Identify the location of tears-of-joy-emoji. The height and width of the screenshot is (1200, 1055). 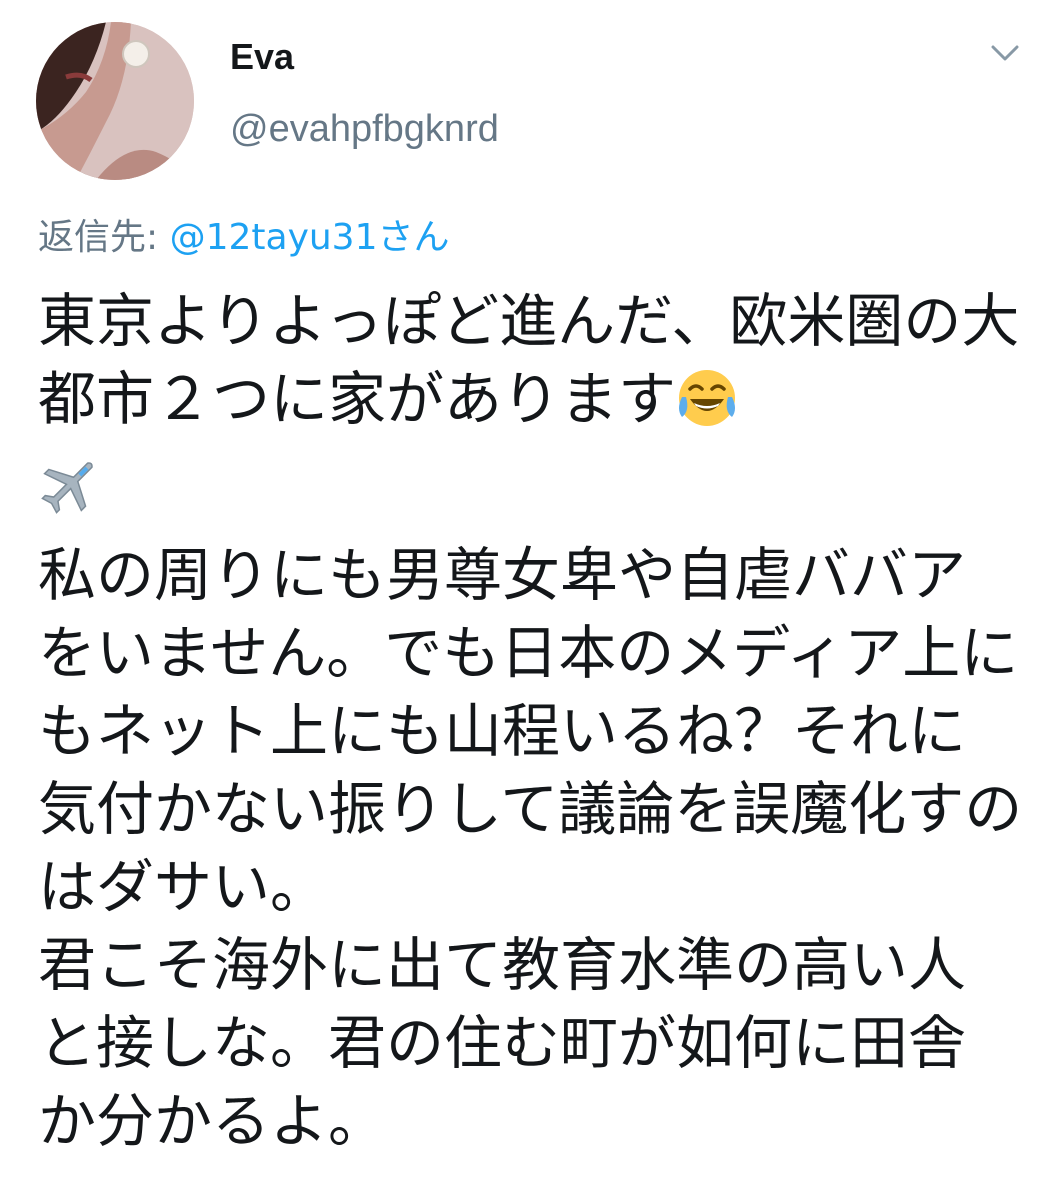
(707, 407).